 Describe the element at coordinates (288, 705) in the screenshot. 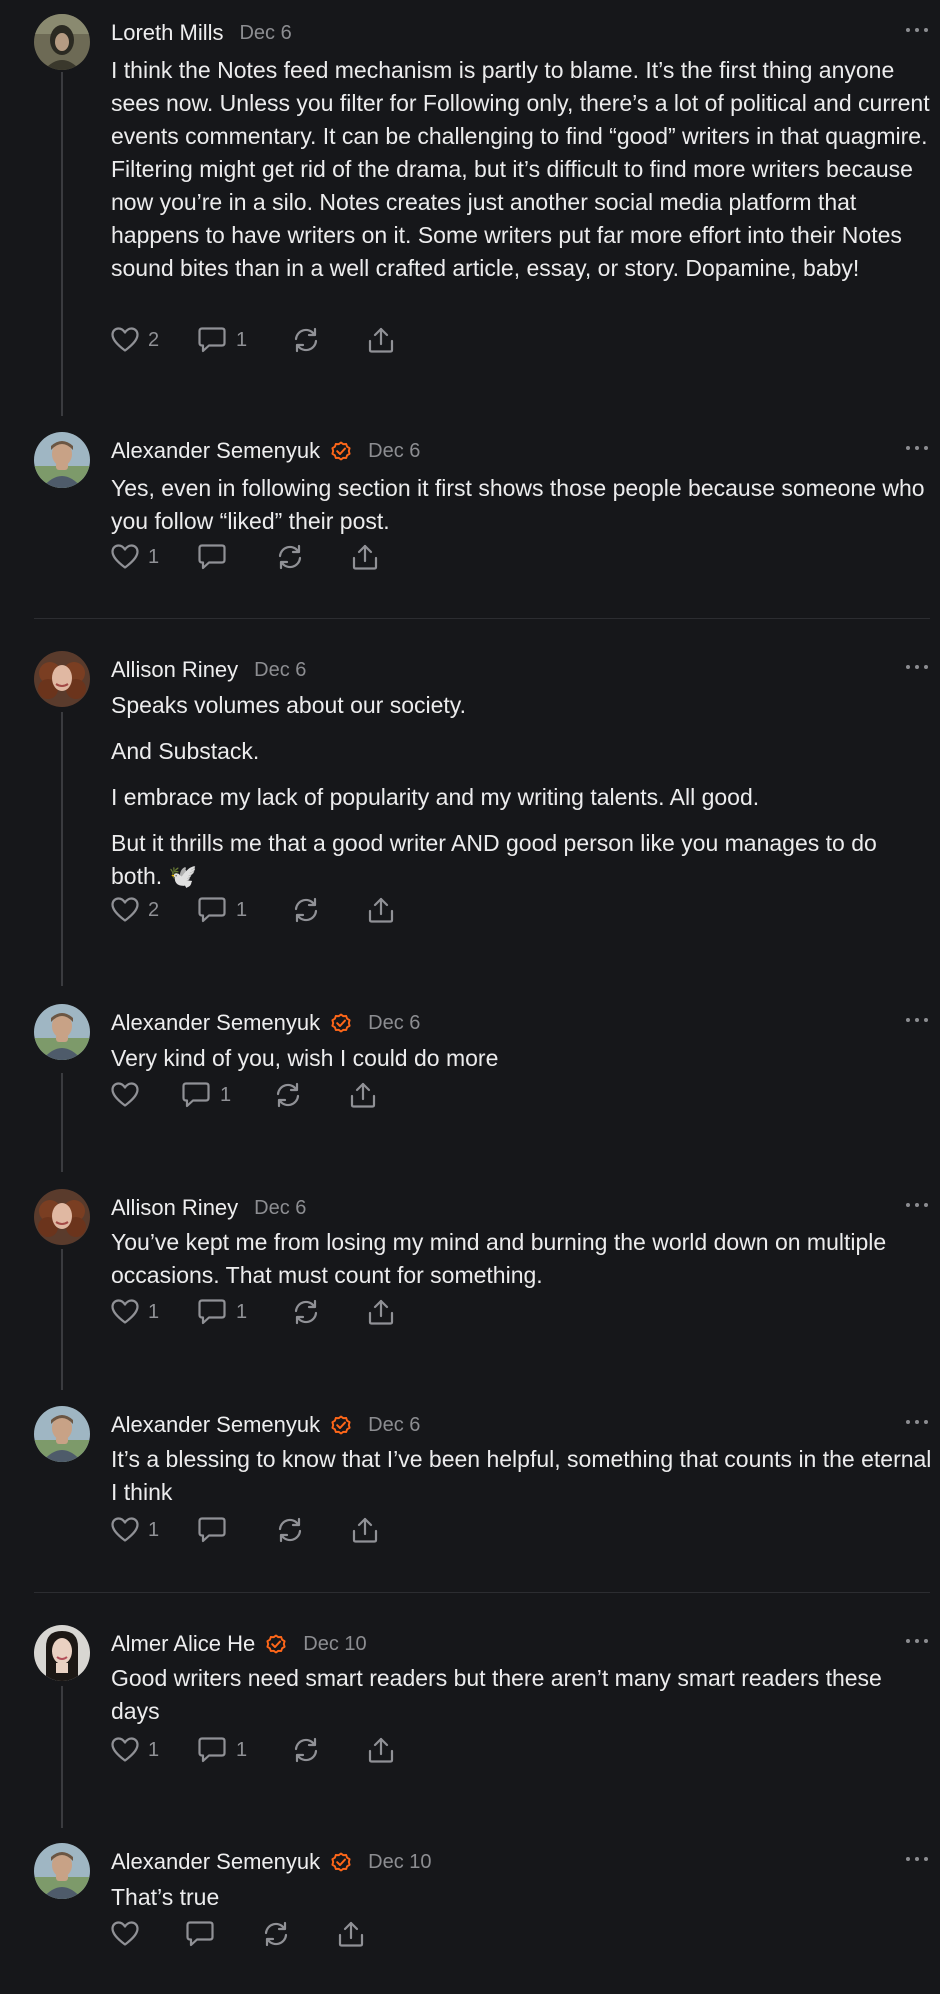

I see `comment-paragraph: Speaks volumes about our society.` at that location.